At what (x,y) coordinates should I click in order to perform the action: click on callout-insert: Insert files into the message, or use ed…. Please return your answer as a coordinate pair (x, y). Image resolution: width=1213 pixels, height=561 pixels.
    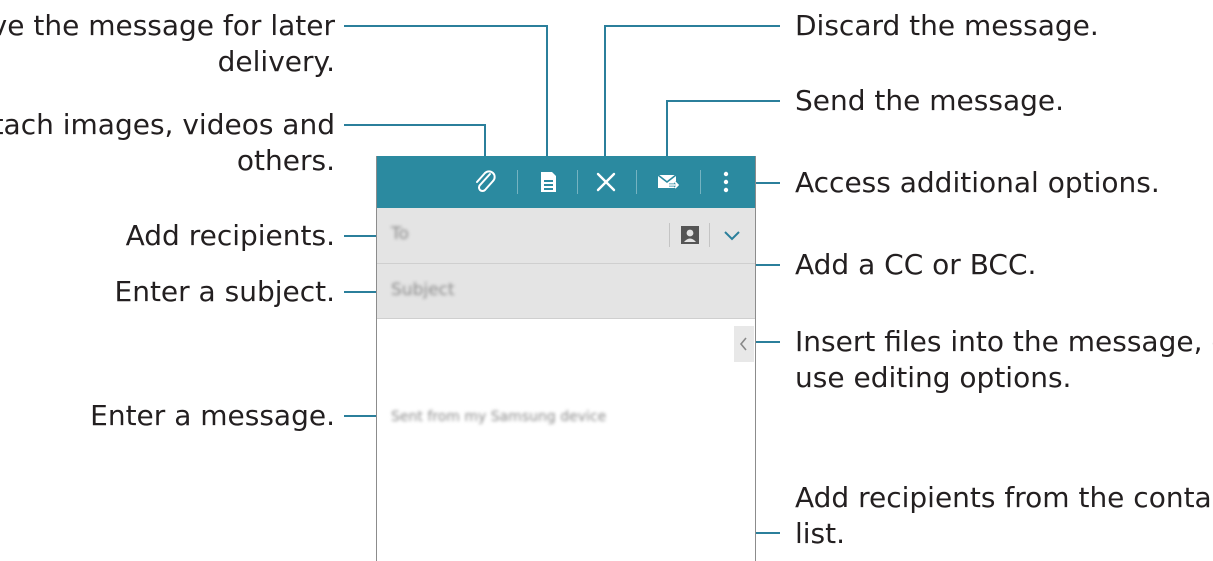
    Looking at the image, I should click on (1004, 360).